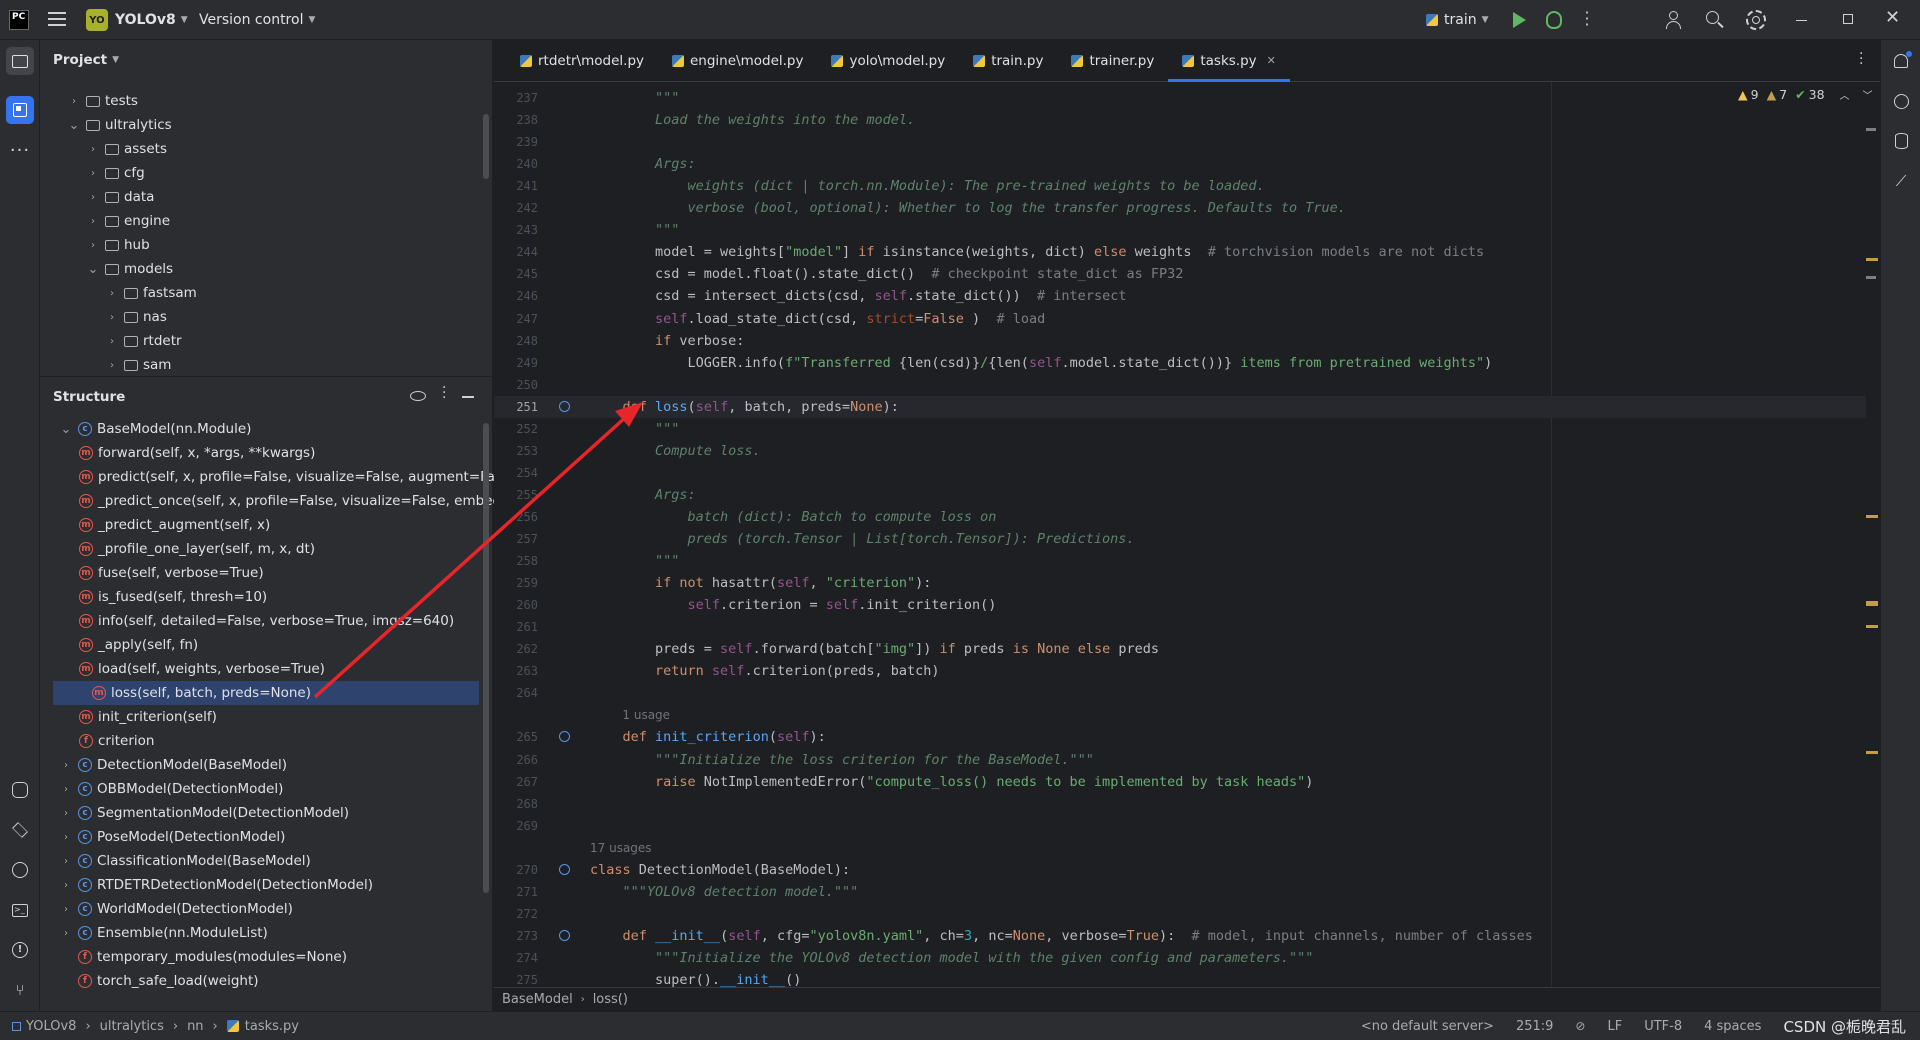  Describe the element at coordinates (1805, 94) in the screenshot. I see `inspection-widget: ▲ 9 ▲ 7 ✔ 38 ︿ ﹀` at that location.